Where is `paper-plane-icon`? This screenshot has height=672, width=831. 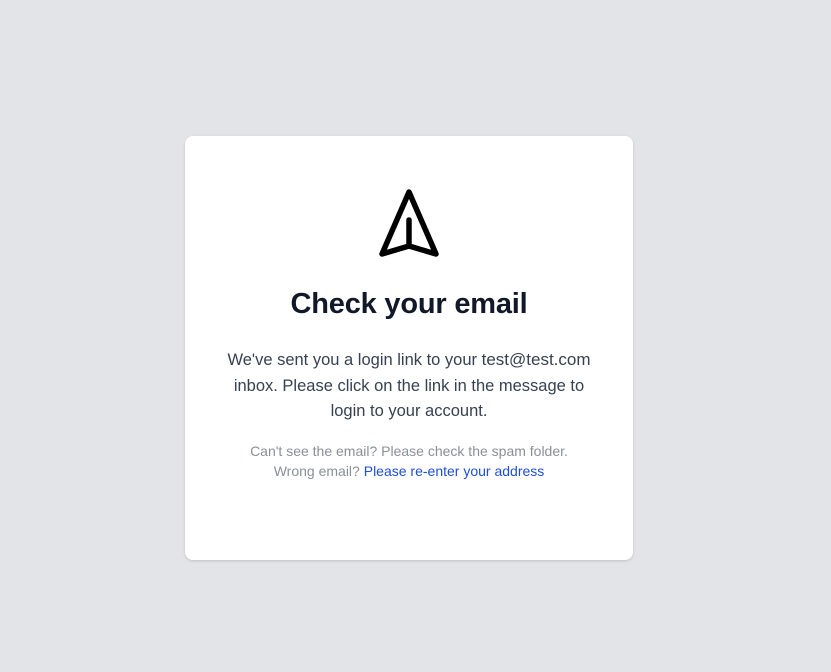 paper-plane-icon is located at coordinates (409, 223).